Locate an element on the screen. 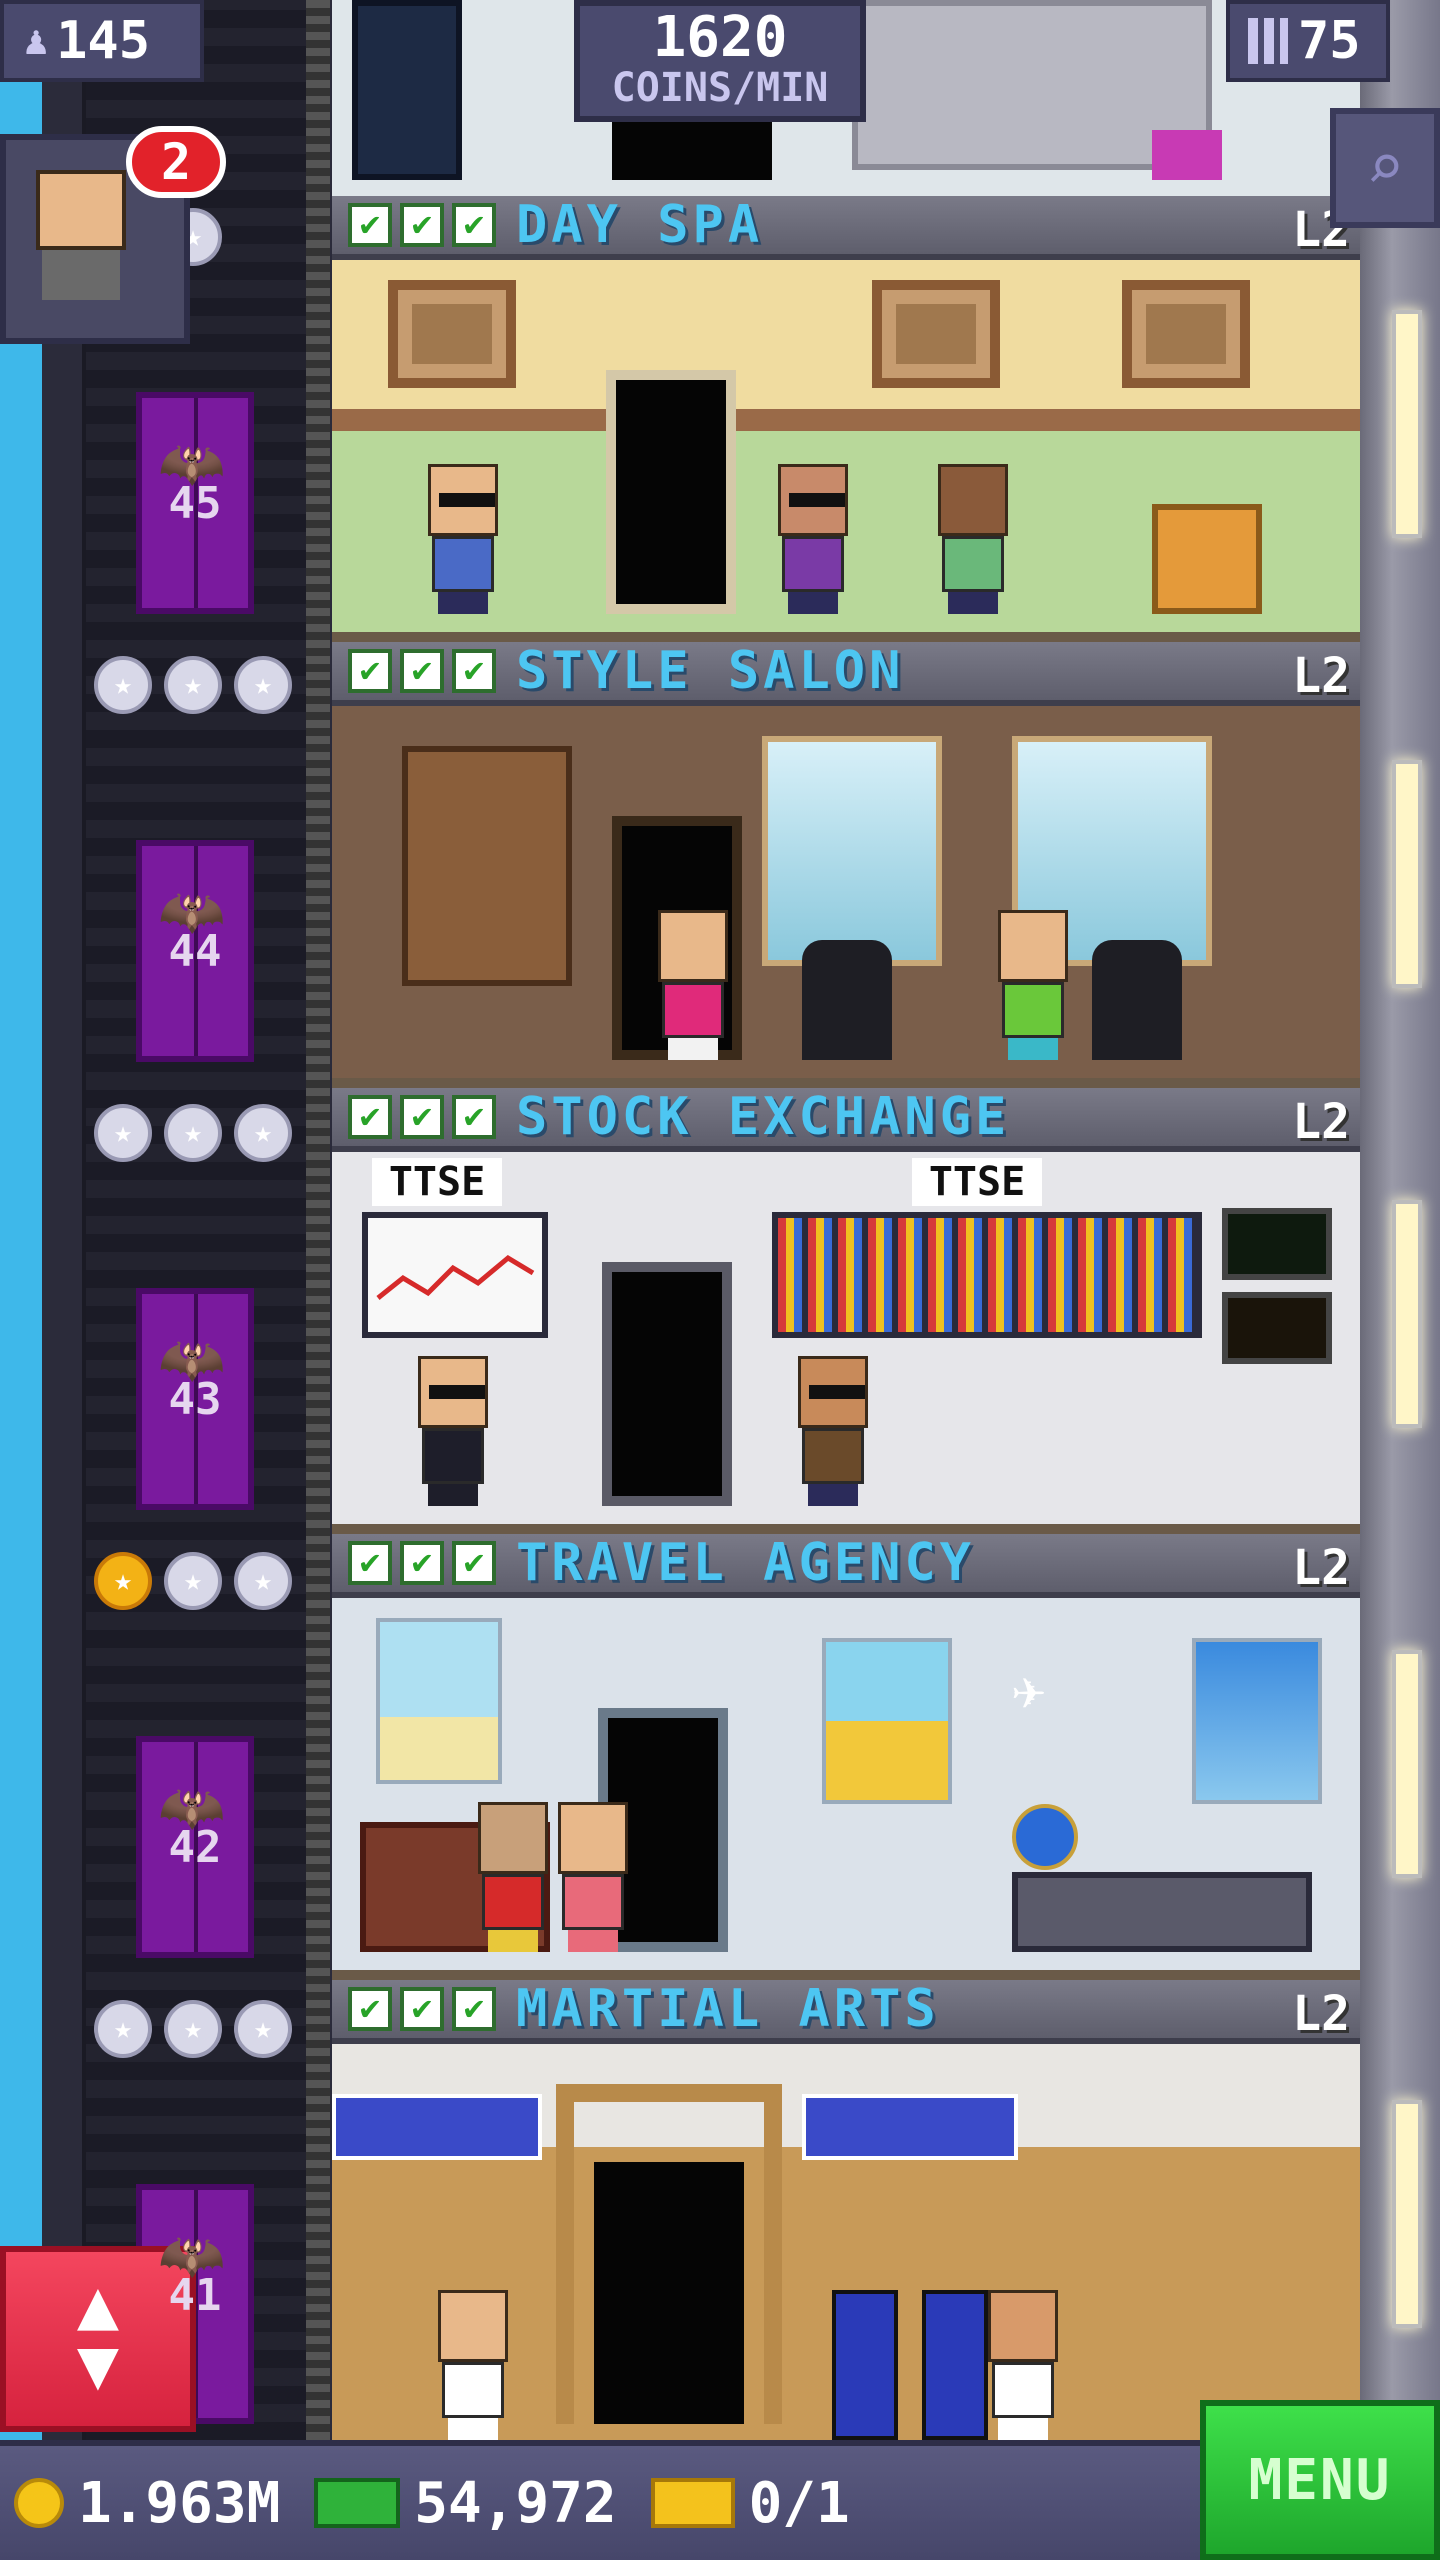  room-interior: ✈ is located at coordinates (846, 1784).